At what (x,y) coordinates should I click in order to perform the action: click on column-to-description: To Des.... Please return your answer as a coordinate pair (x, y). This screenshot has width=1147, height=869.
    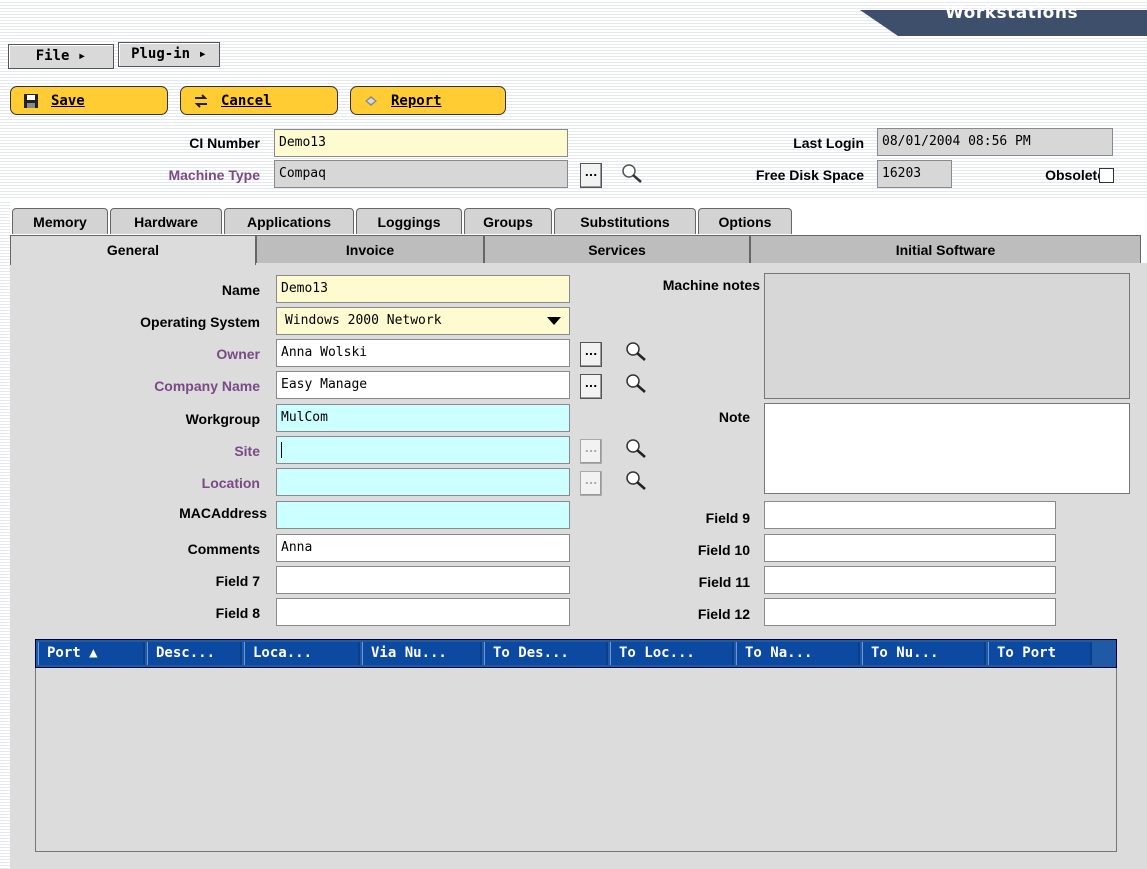
    Looking at the image, I should click on (546, 653).